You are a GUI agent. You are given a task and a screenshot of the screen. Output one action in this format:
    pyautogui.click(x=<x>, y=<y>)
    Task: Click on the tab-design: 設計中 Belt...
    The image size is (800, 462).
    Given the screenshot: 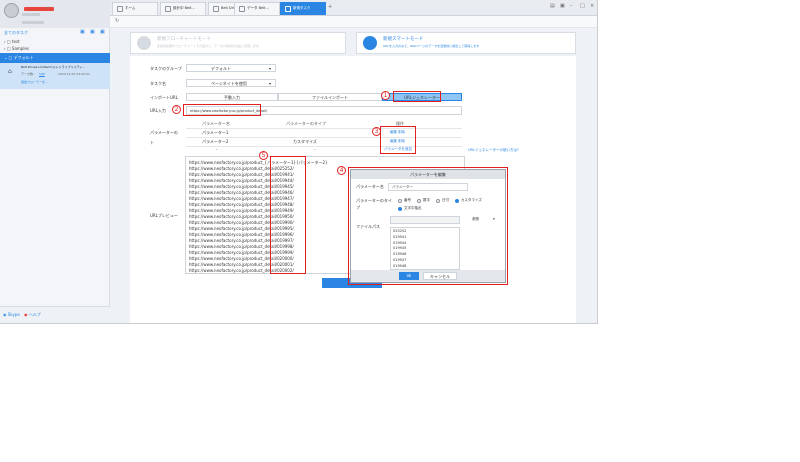 What is the action you would take?
    pyautogui.click(x=183, y=8)
    